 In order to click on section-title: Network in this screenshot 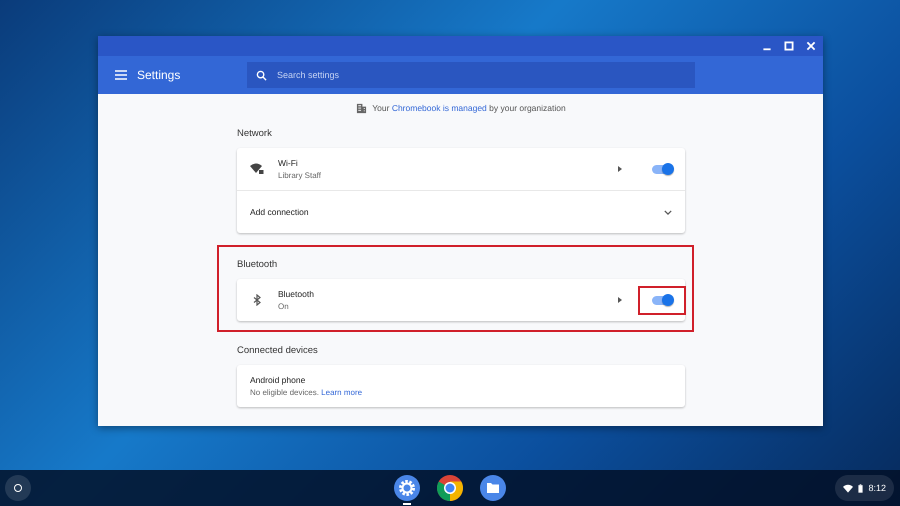, I will do `click(255, 134)`.